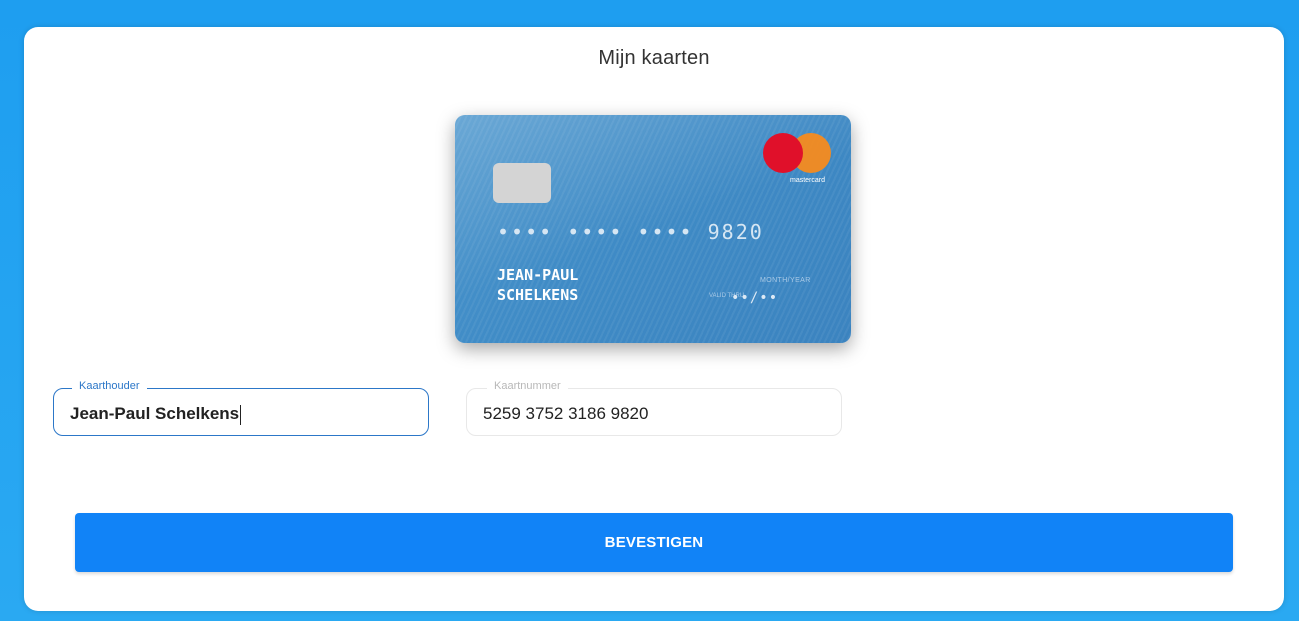 This screenshot has width=1299, height=621. Describe the element at coordinates (755, 298) in the screenshot. I see `expiry-display: ••/••` at that location.